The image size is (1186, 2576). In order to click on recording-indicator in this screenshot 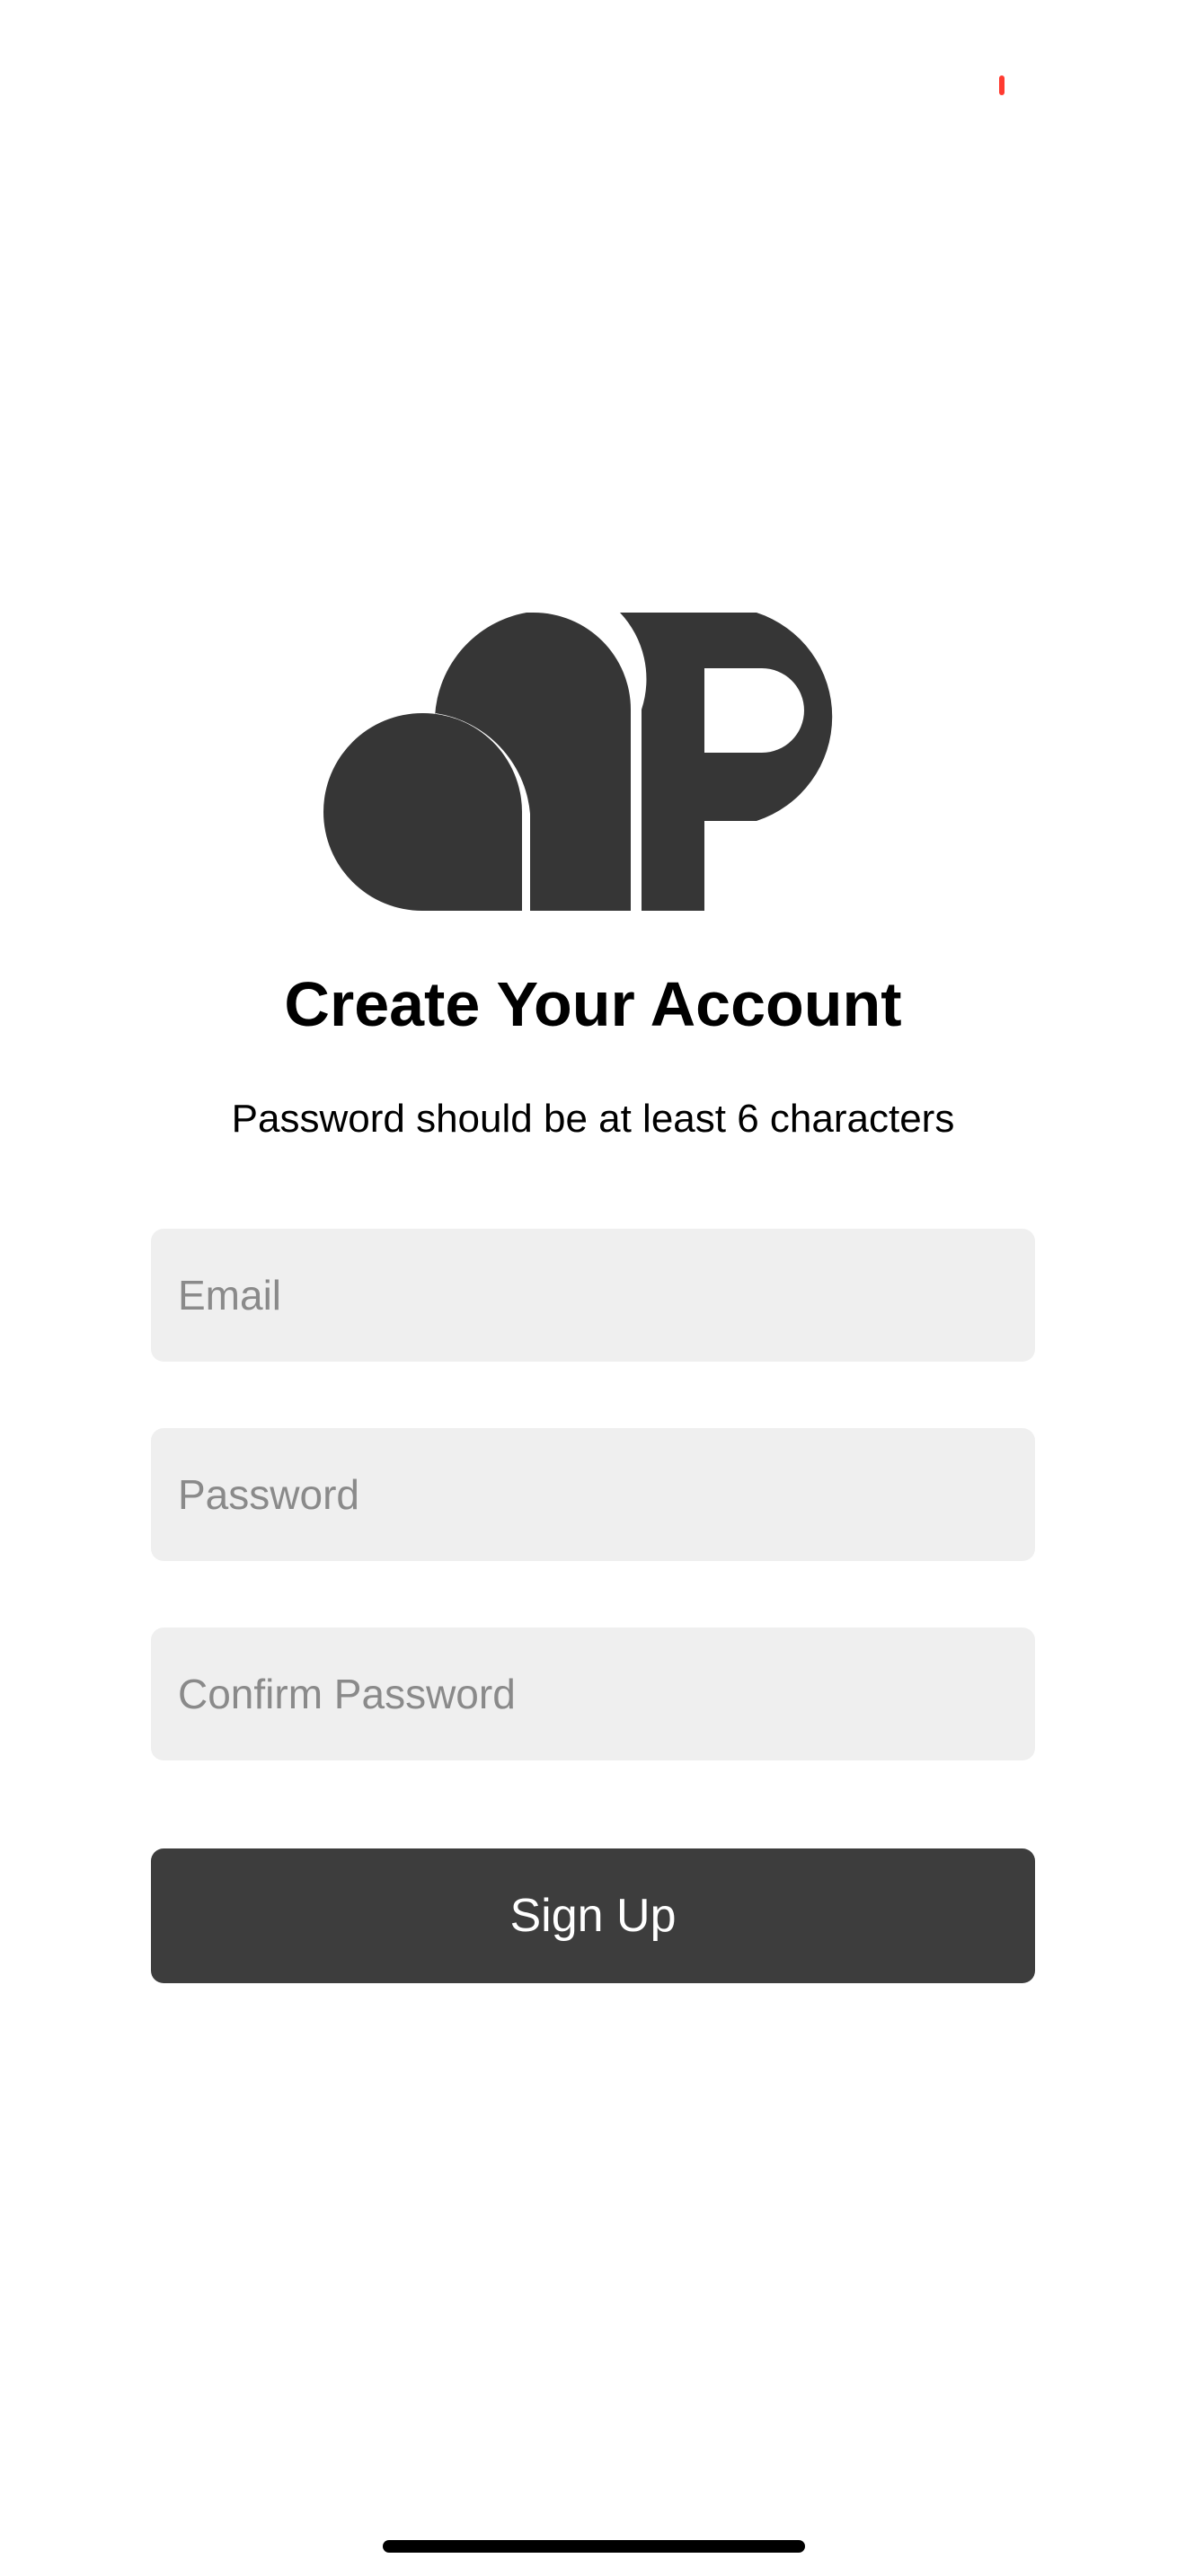, I will do `click(1002, 85)`.